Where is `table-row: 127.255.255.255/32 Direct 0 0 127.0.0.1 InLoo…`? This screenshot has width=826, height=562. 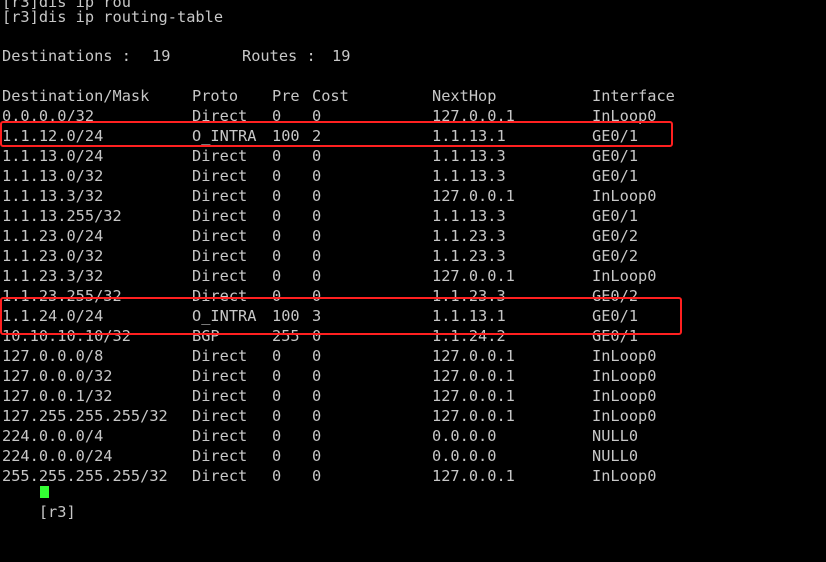
table-row: 127.255.255.255/32 Direct 0 0 127.0.0.1 InLoo… is located at coordinates (402, 416).